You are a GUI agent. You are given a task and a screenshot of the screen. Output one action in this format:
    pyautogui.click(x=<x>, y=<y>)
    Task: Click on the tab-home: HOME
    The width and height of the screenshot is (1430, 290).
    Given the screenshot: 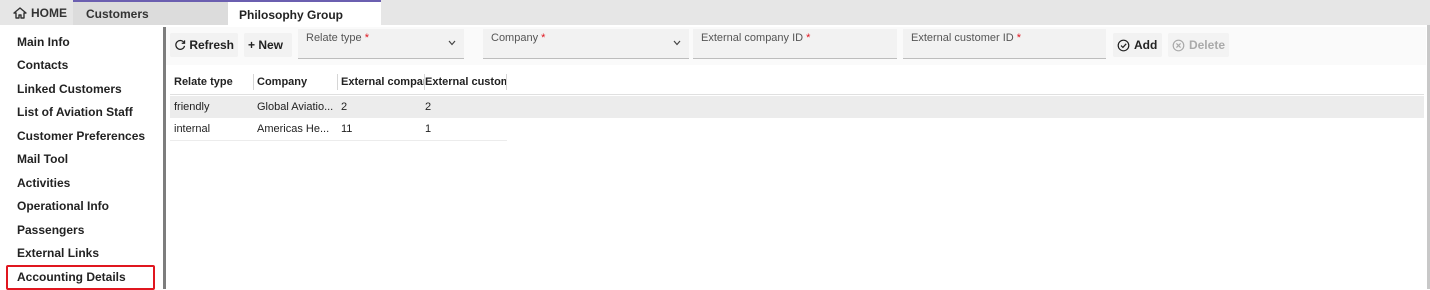 What is the action you would take?
    pyautogui.click(x=36, y=12)
    